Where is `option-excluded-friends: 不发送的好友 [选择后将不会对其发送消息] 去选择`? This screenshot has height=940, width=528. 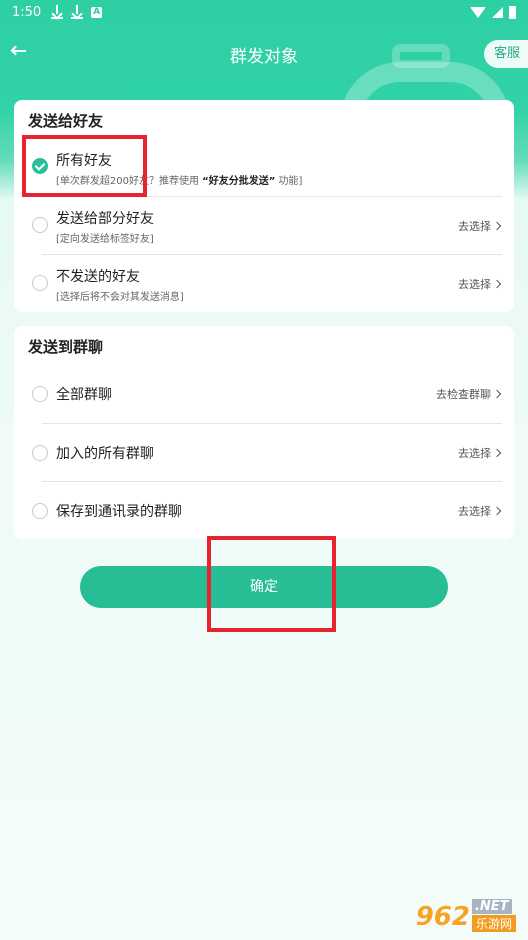 option-excluded-friends: 不发送的好友 [选择后将不会对其发送消息] 去选择 is located at coordinates (264, 288).